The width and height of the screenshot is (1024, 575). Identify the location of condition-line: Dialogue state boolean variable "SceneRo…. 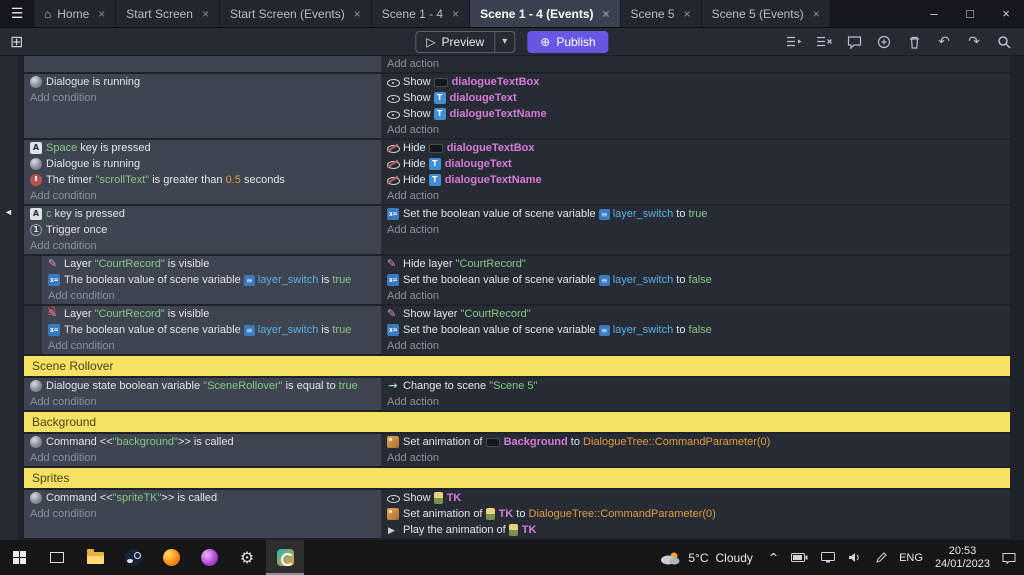
(202, 386).